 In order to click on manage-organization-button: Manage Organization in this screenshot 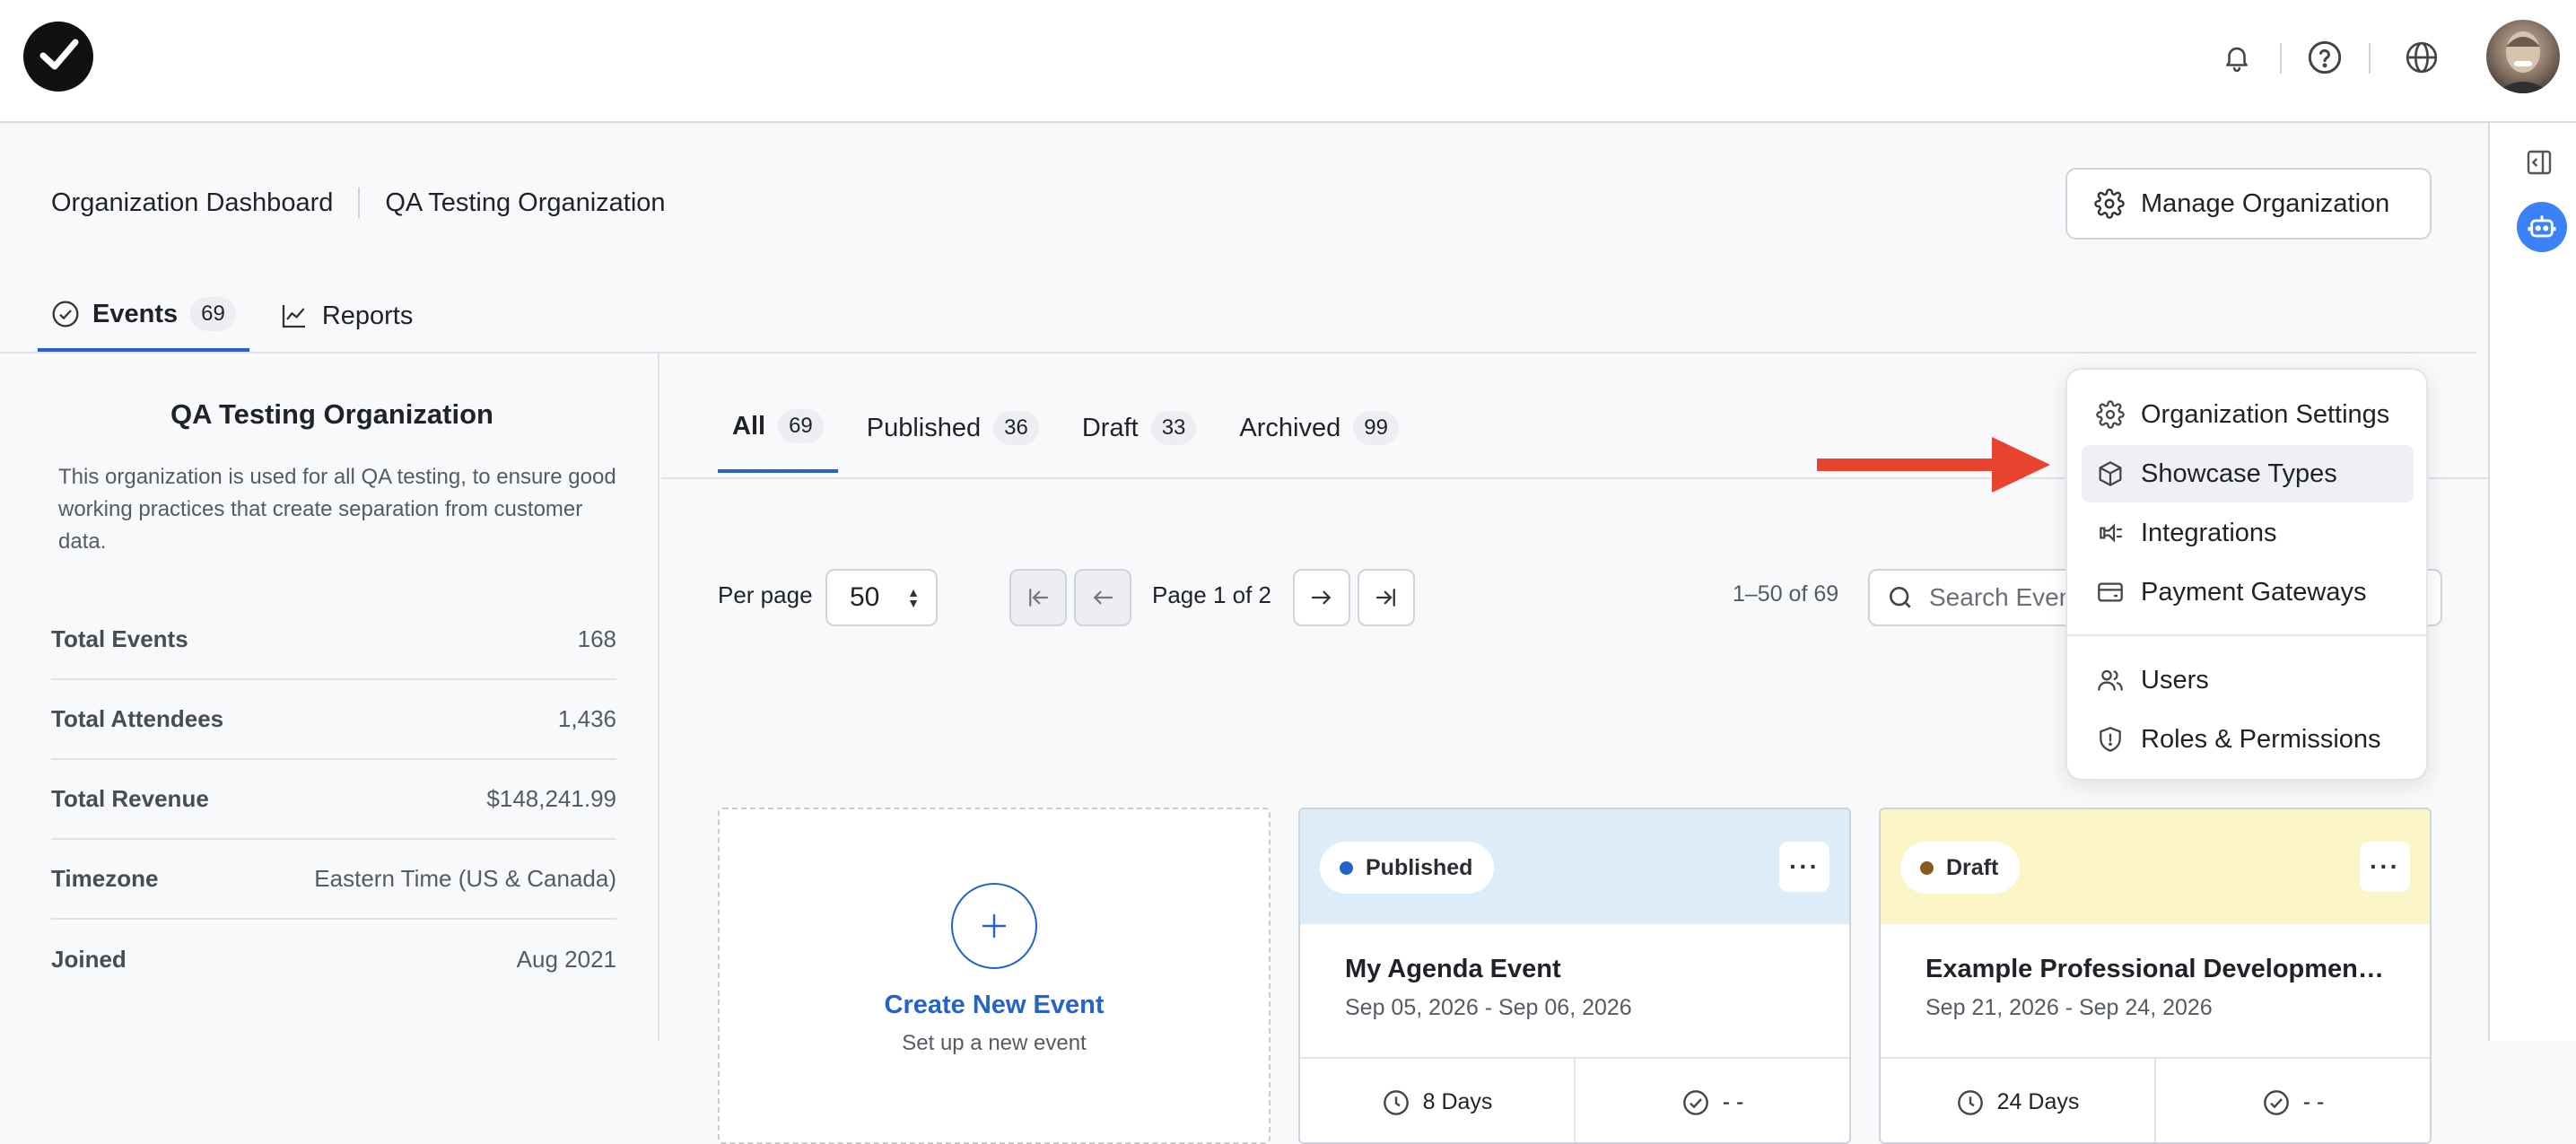, I will do `click(2248, 204)`.